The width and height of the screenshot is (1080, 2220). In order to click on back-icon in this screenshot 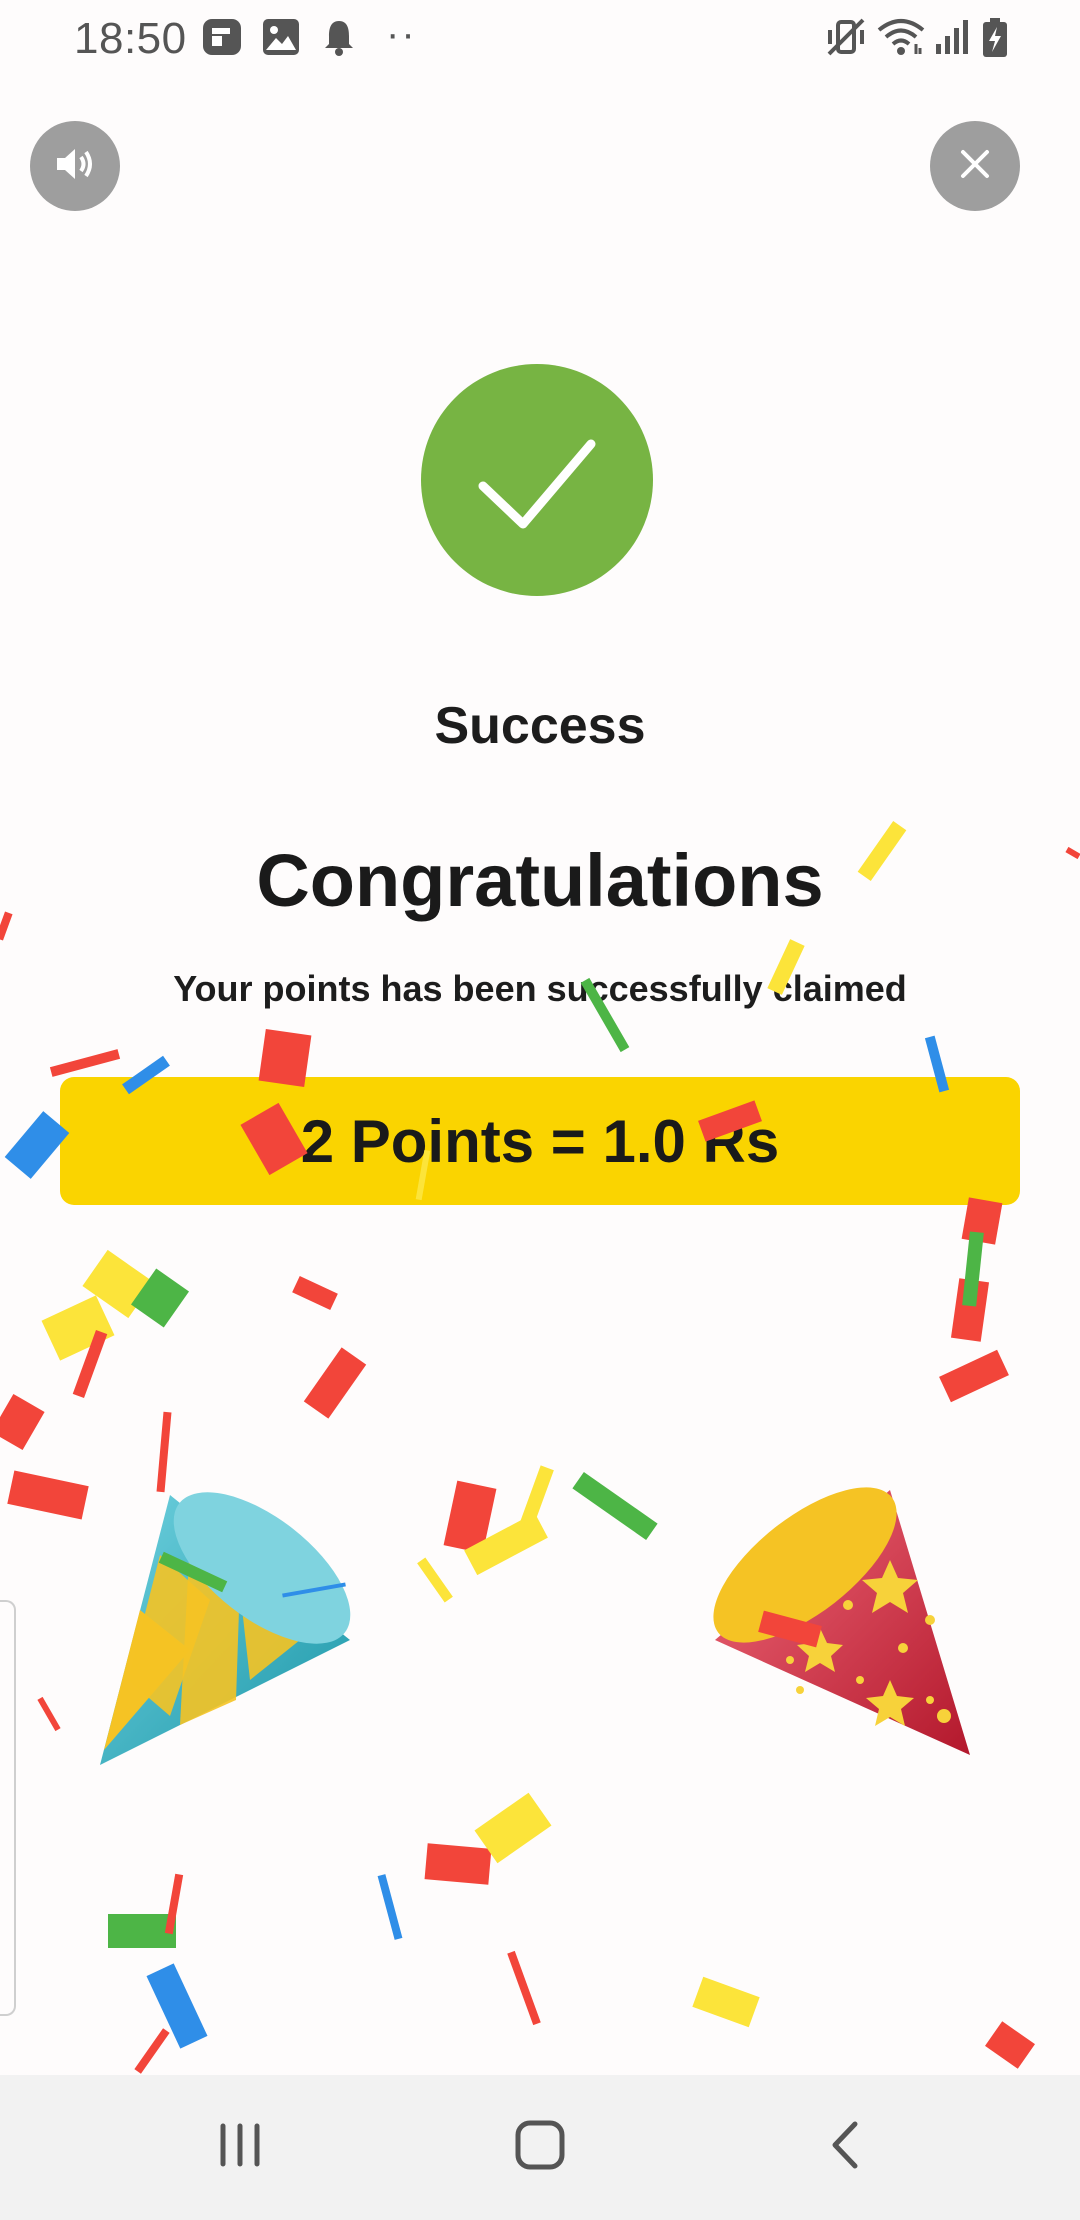, I will do `click(844, 2147)`.